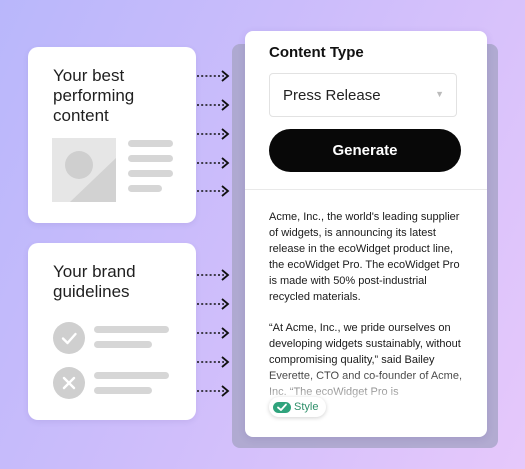  I want to click on content-type-select: Press Release ▼, so click(363, 95).